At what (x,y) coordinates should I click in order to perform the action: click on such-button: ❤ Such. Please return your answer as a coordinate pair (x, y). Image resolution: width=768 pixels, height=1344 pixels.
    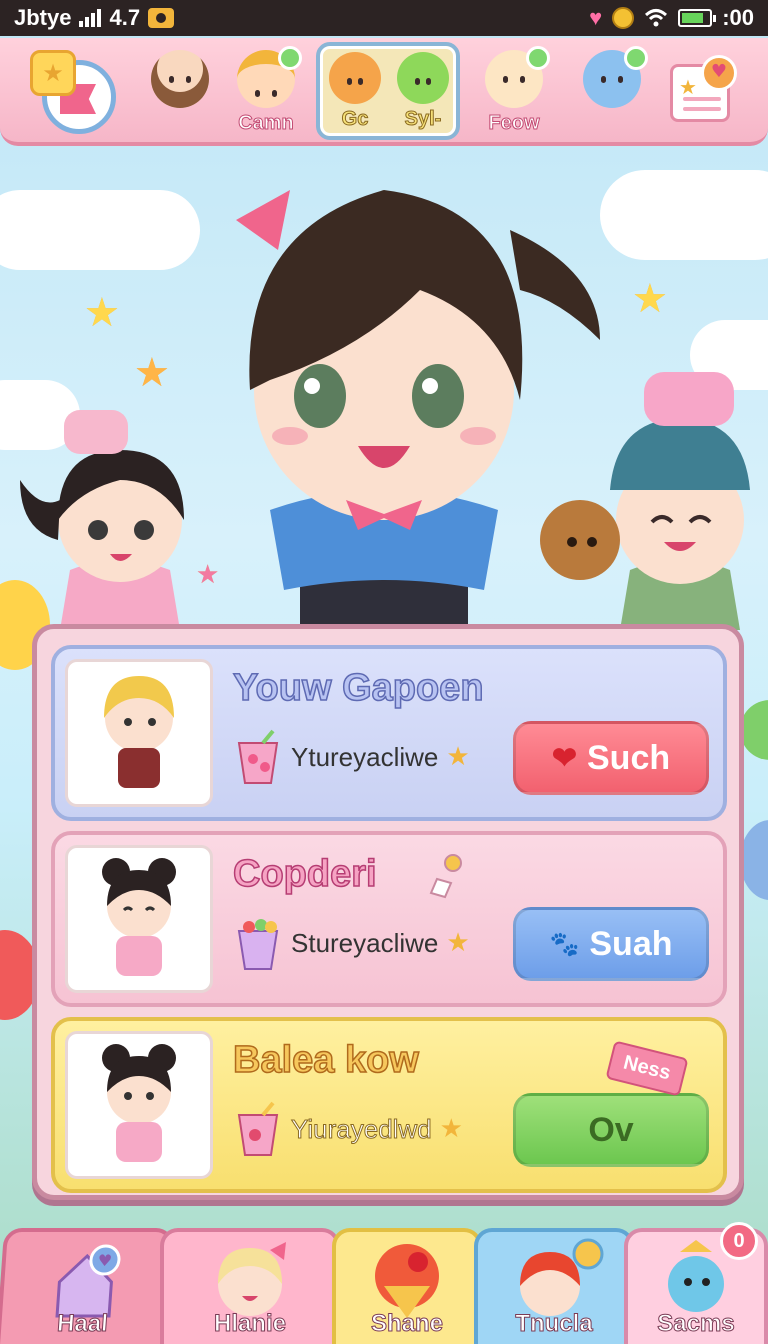
    Looking at the image, I should click on (611, 758).